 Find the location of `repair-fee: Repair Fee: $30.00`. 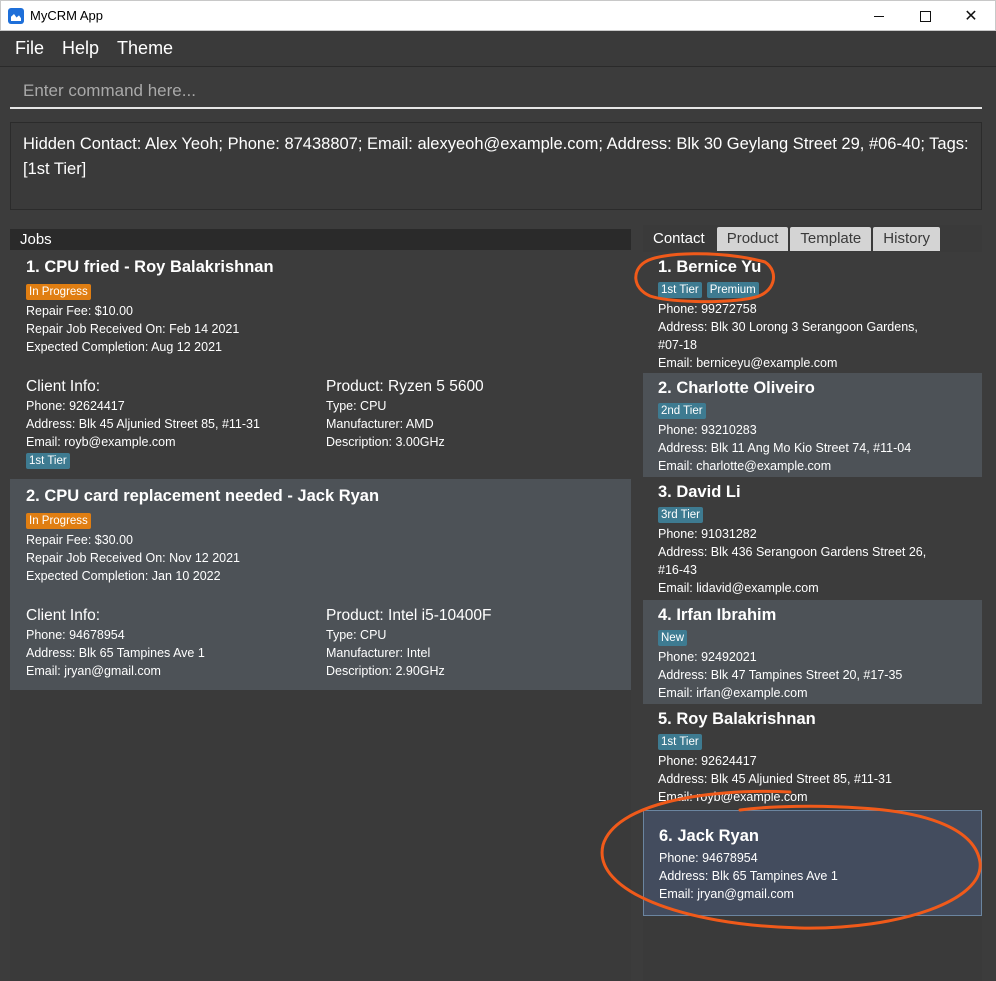

repair-fee: Repair Fee: $30.00 is located at coordinates (80, 540).